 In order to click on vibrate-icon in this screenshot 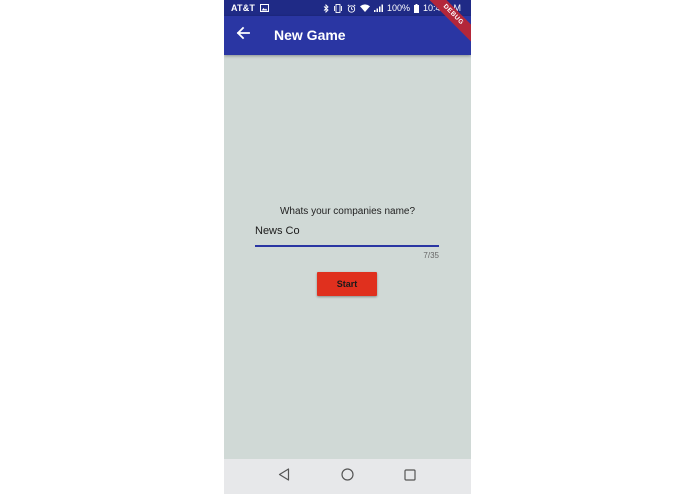, I will do `click(338, 8)`.